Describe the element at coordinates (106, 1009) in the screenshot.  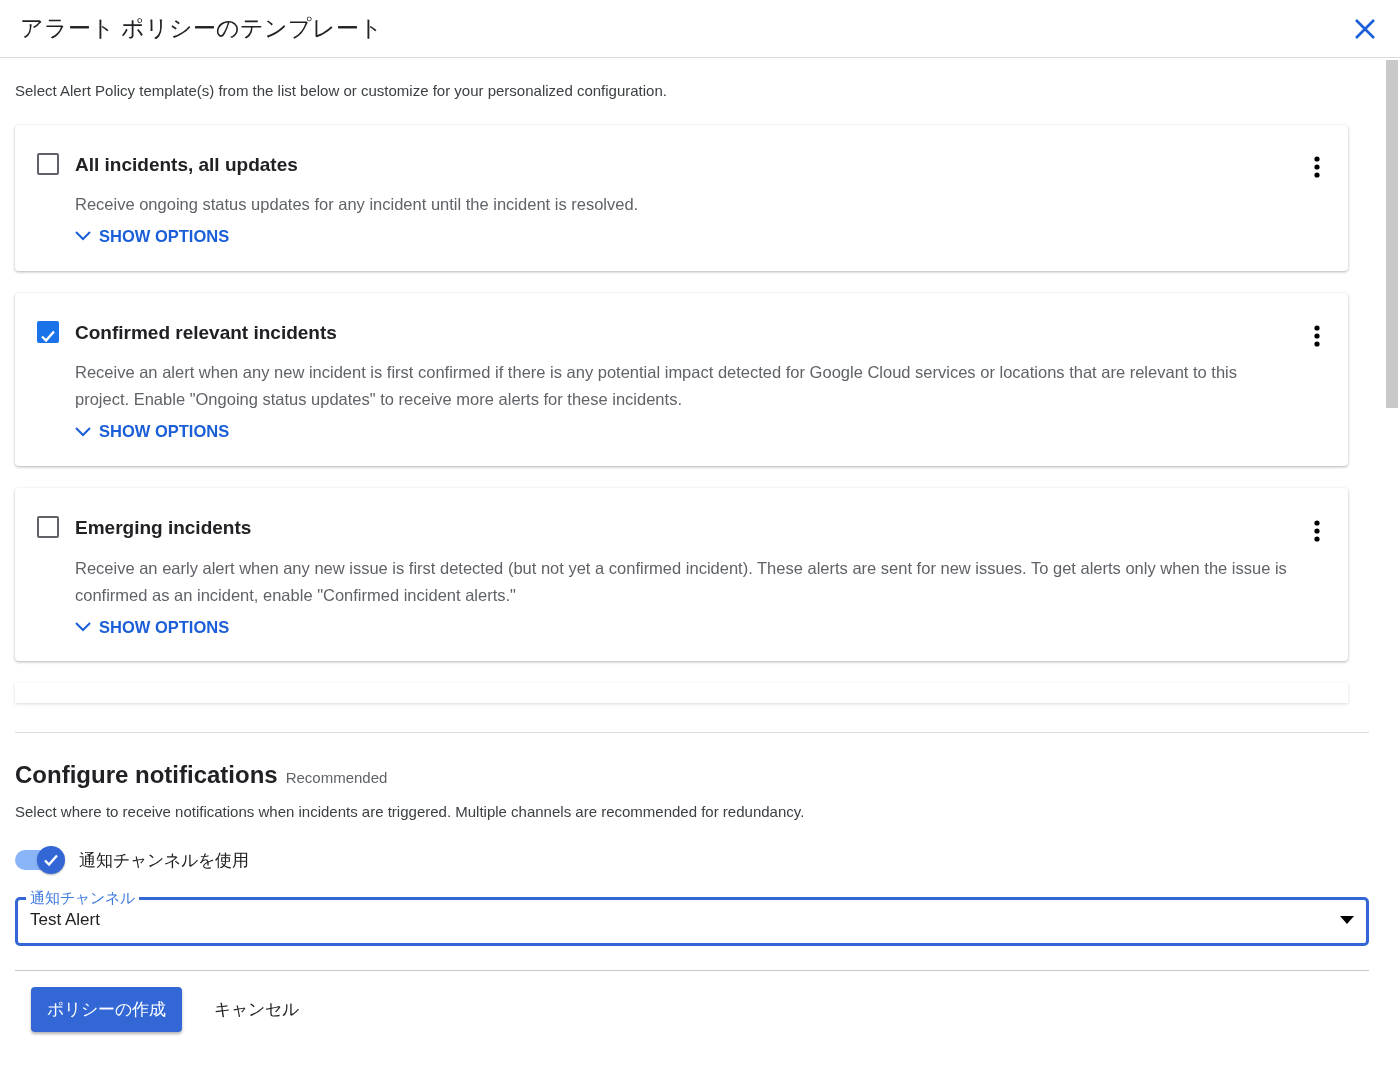
I see `create-policy-button: ポリシーの作成` at that location.